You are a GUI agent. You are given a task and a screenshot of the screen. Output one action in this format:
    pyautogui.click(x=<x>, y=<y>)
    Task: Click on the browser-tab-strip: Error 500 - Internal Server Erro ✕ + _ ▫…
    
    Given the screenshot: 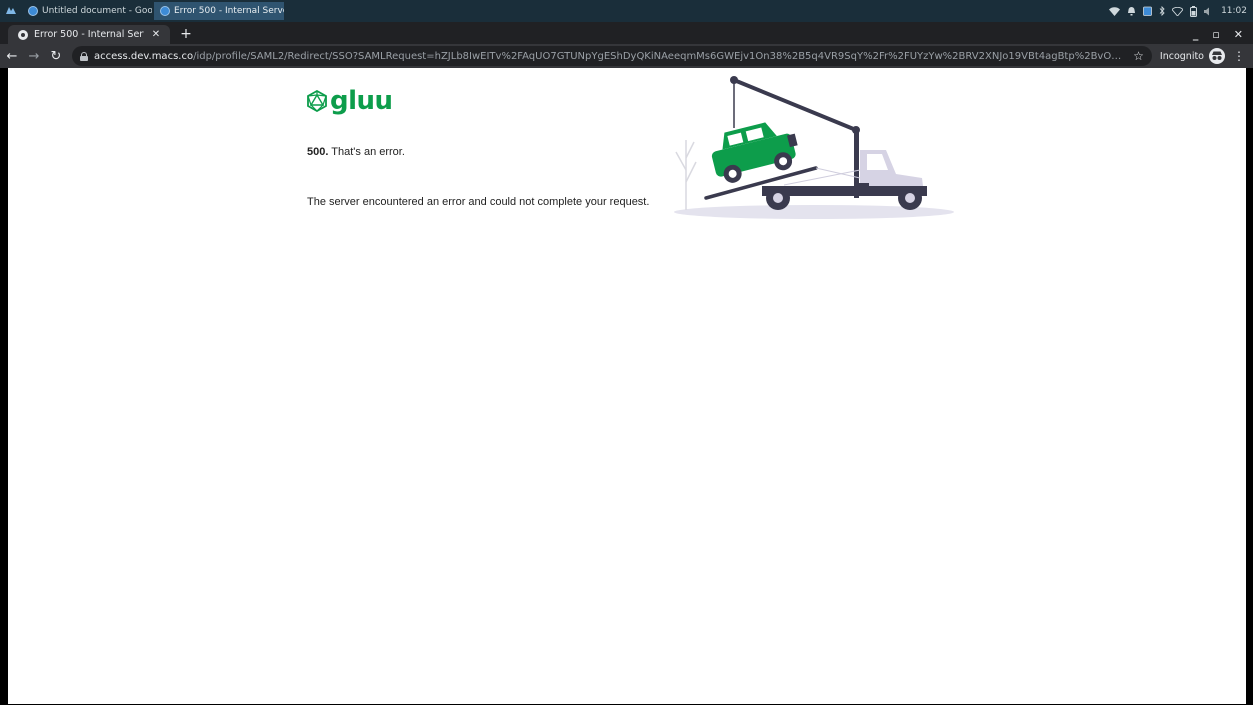 What is the action you would take?
    pyautogui.click(x=626, y=33)
    